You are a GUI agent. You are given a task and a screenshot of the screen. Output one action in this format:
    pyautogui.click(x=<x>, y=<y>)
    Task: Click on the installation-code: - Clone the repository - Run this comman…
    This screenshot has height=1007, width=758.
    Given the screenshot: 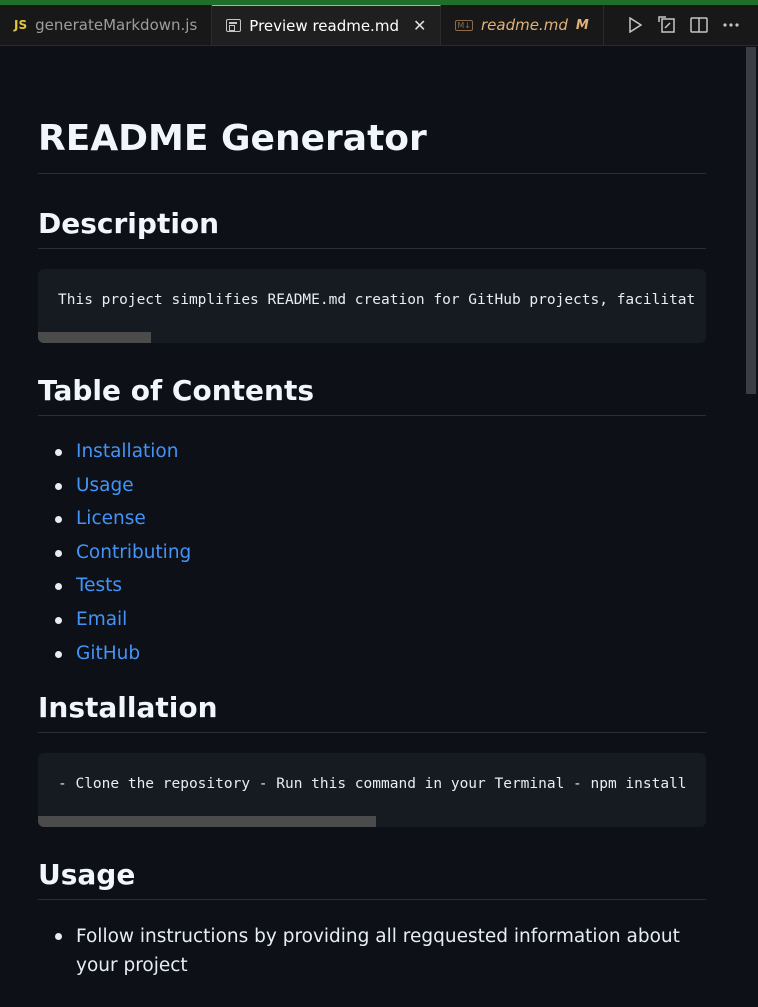 What is the action you would take?
    pyautogui.click(x=372, y=783)
    